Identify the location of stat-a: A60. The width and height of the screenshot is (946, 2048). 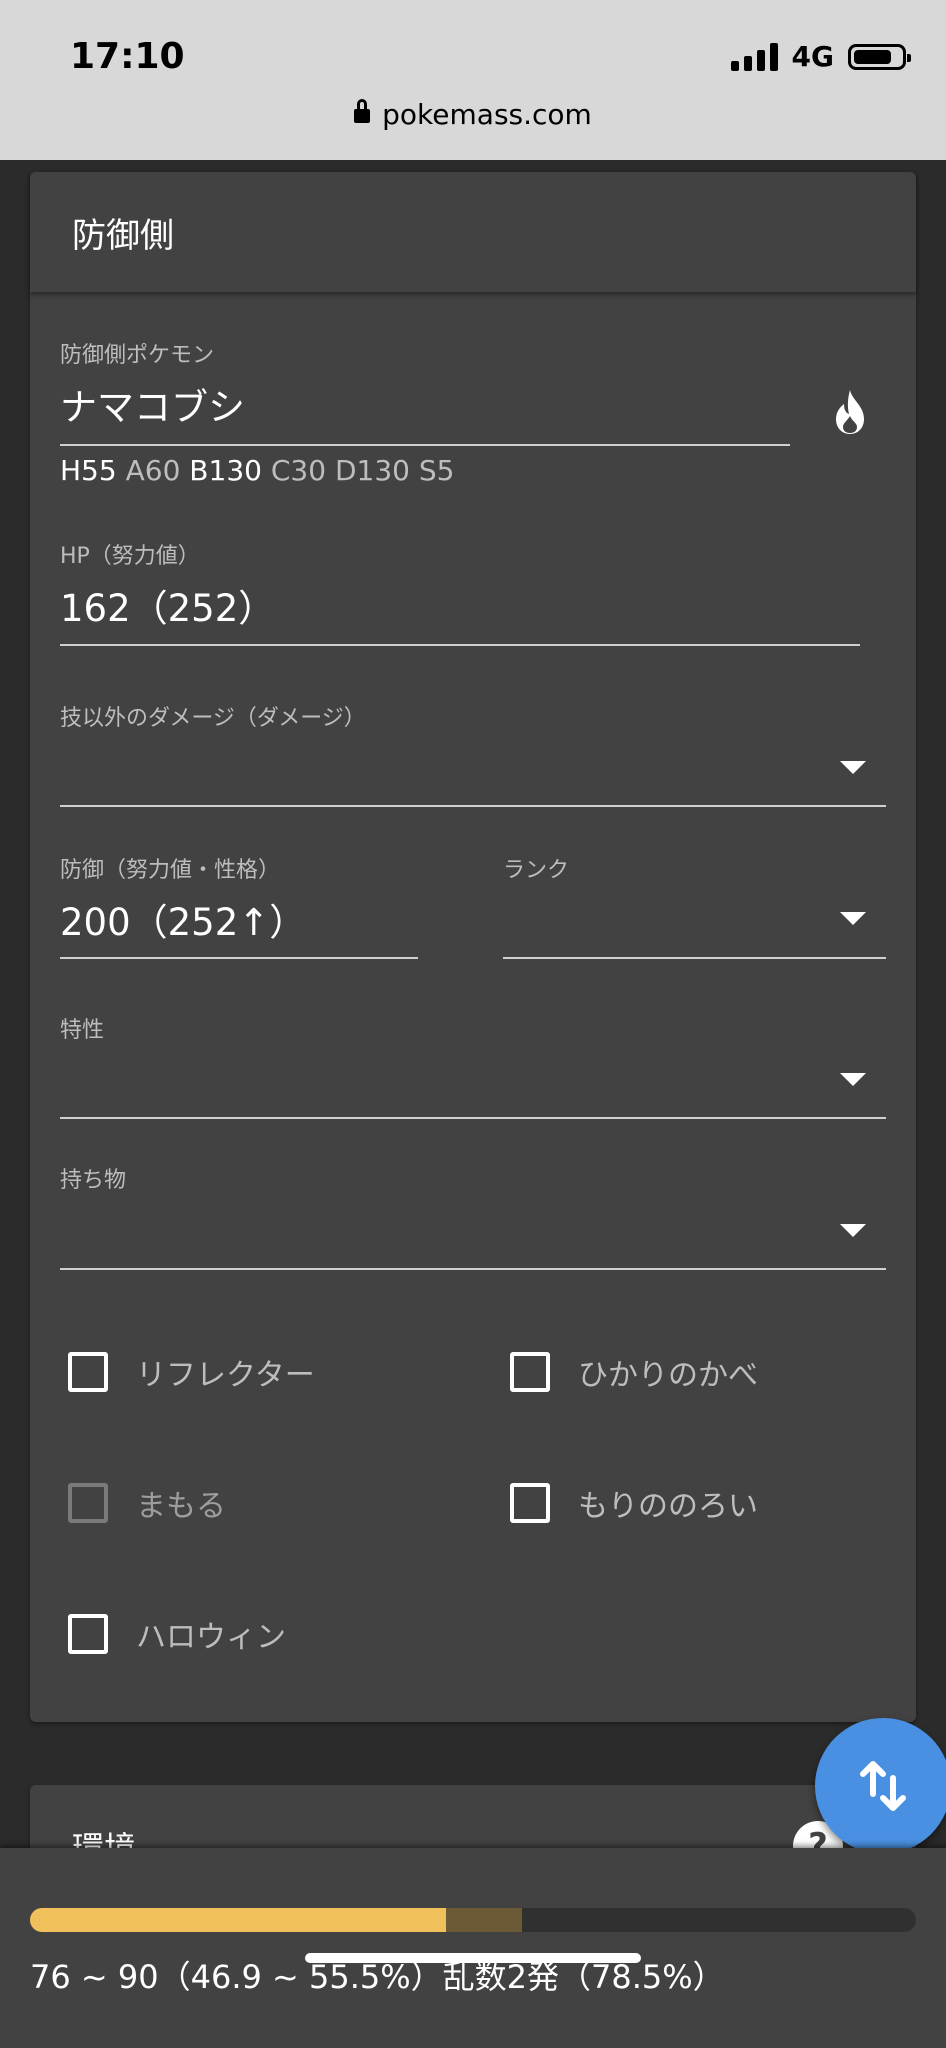
(153, 470).